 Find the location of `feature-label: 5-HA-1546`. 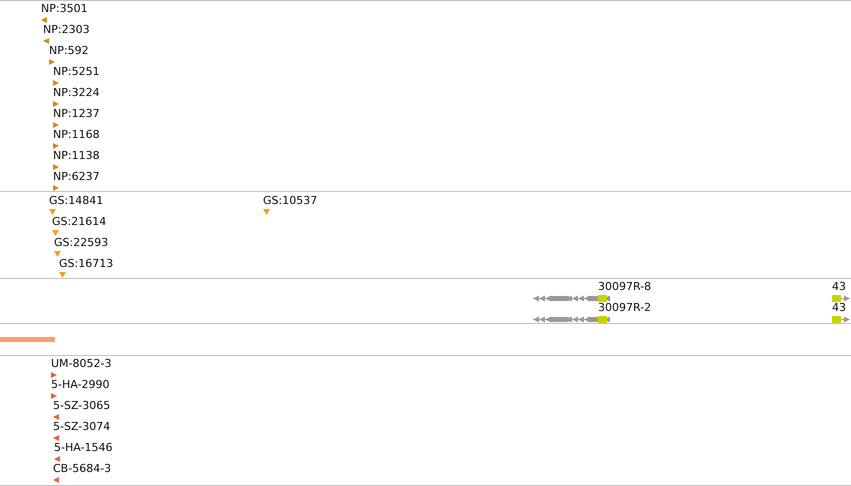

feature-label: 5-HA-1546 is located at coordinates (83, 447).